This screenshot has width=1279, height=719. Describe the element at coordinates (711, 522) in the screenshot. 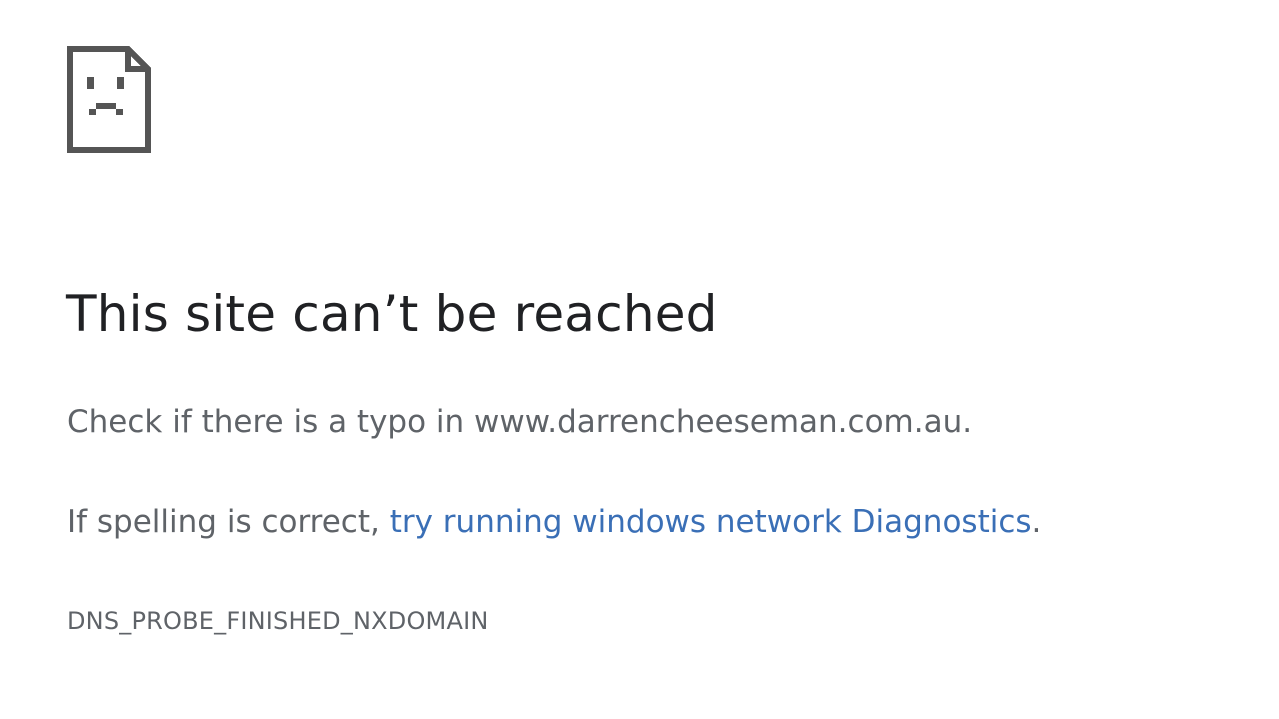

I see `network-diagnostics-link: try running windows network Diagnostics` at that location.